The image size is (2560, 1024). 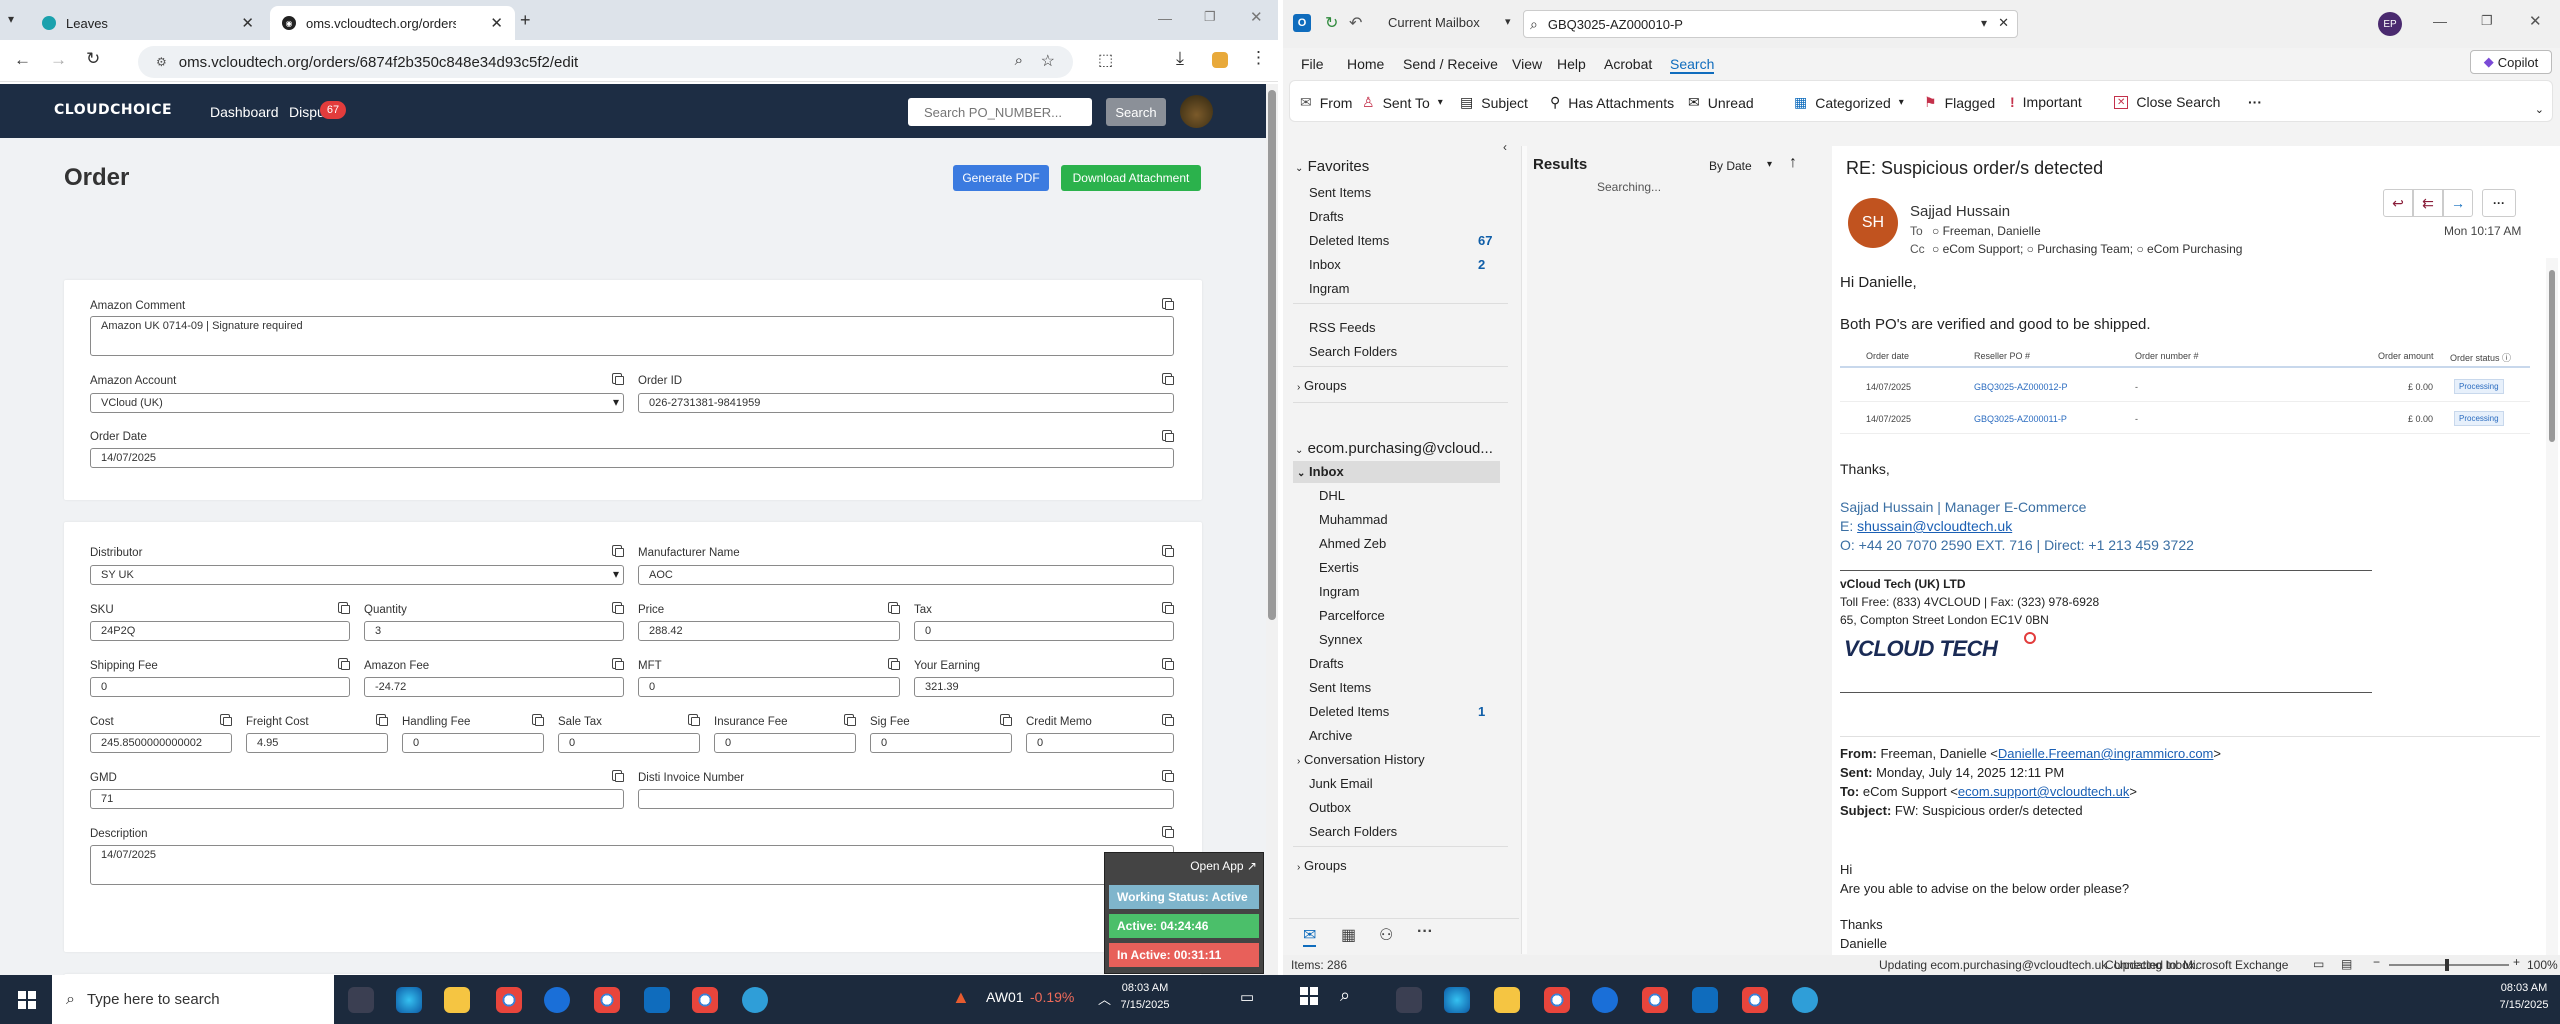 I want to click on mail-icon: ✉, so click(x=1310, y=936).